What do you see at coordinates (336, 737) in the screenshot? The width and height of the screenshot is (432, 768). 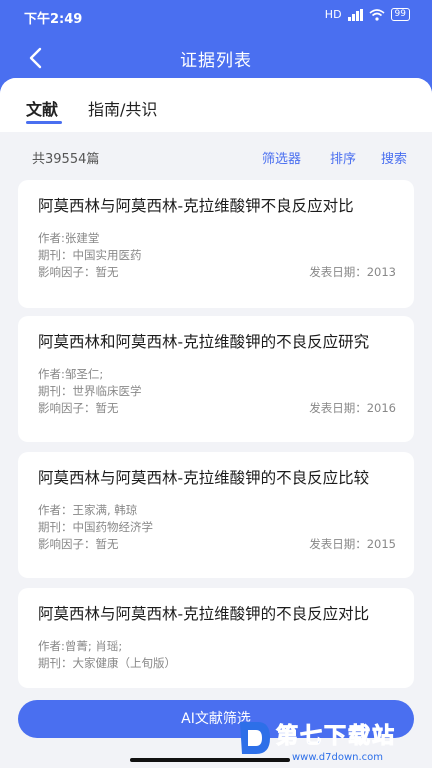 I see `watermark-text: 第七下载站` at bounding box center [336, 737].